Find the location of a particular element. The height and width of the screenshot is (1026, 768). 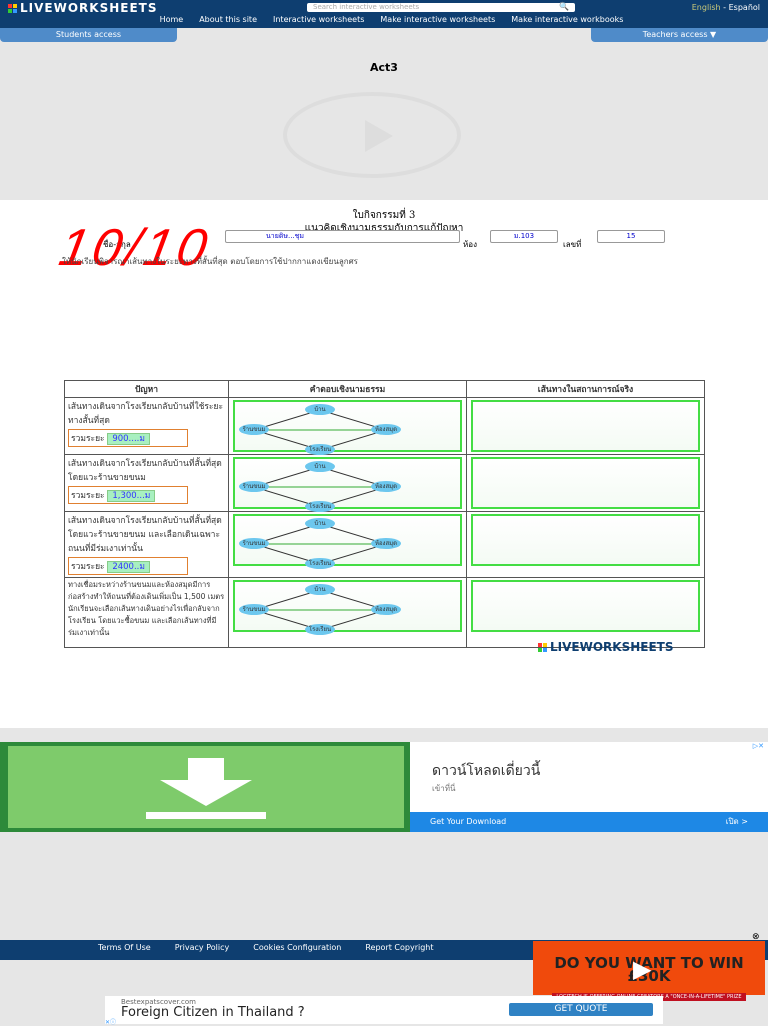

footer-privacy: Privacy Policy is located at coordinates (202, 950).